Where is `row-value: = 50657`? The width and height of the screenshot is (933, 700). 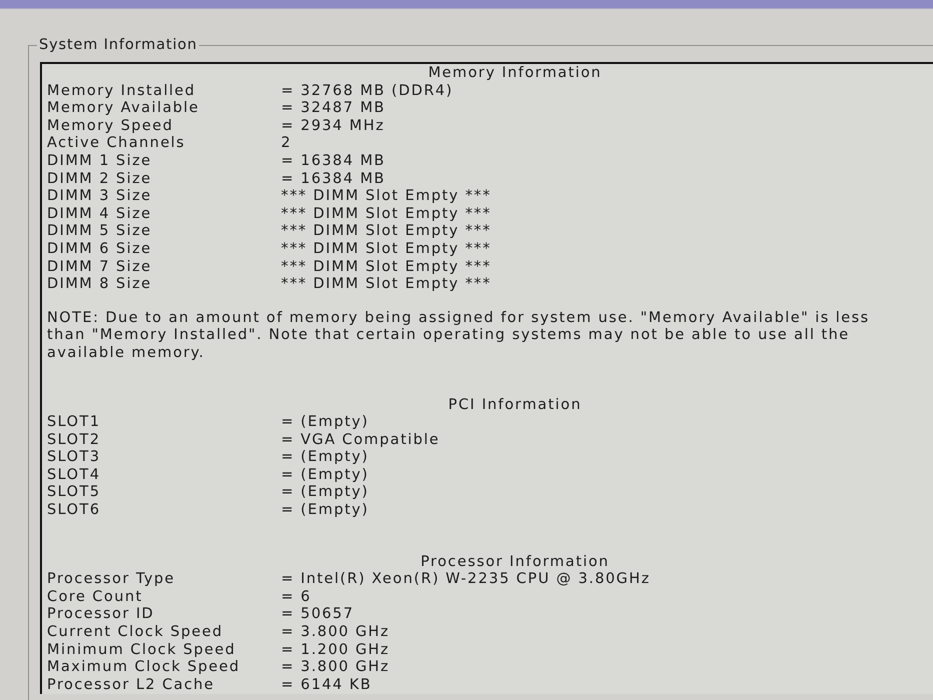
row-value: = 50657 is located at coordinates (317, 615).